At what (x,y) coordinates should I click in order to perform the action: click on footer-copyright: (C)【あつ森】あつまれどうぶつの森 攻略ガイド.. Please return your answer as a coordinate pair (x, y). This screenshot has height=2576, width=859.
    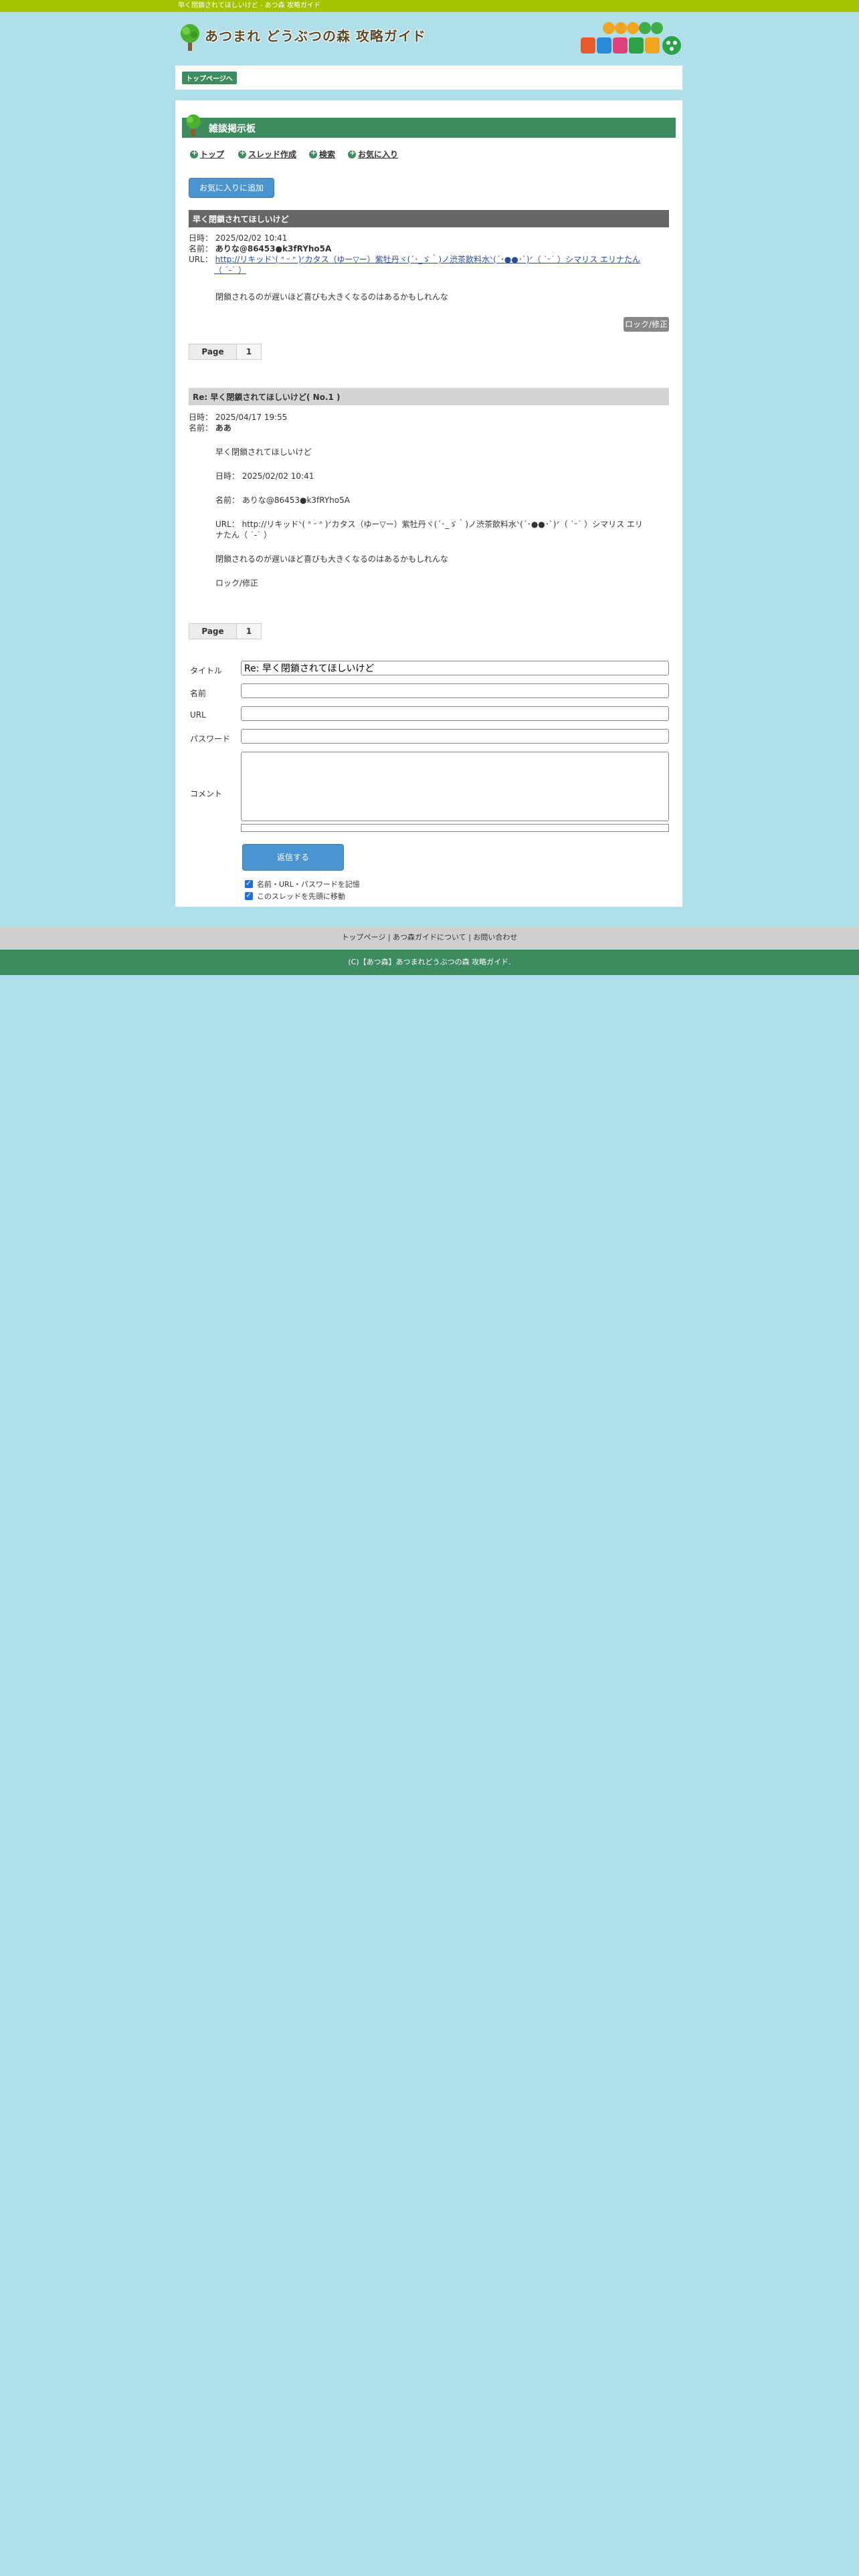
    Looking at the image, I should click on (429, 963).